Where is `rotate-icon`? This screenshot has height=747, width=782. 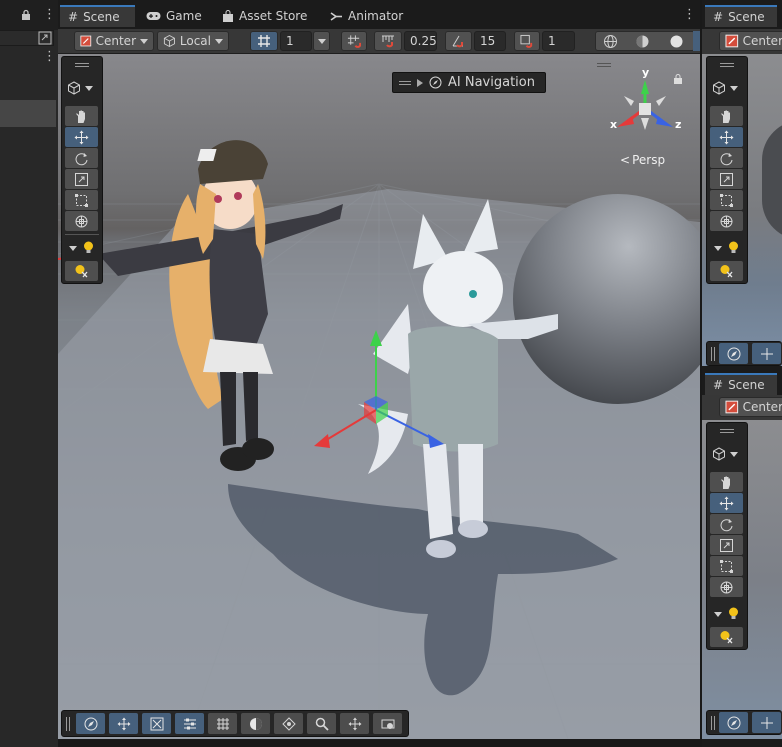 rotate-icon is located at coordinates (726, 158).